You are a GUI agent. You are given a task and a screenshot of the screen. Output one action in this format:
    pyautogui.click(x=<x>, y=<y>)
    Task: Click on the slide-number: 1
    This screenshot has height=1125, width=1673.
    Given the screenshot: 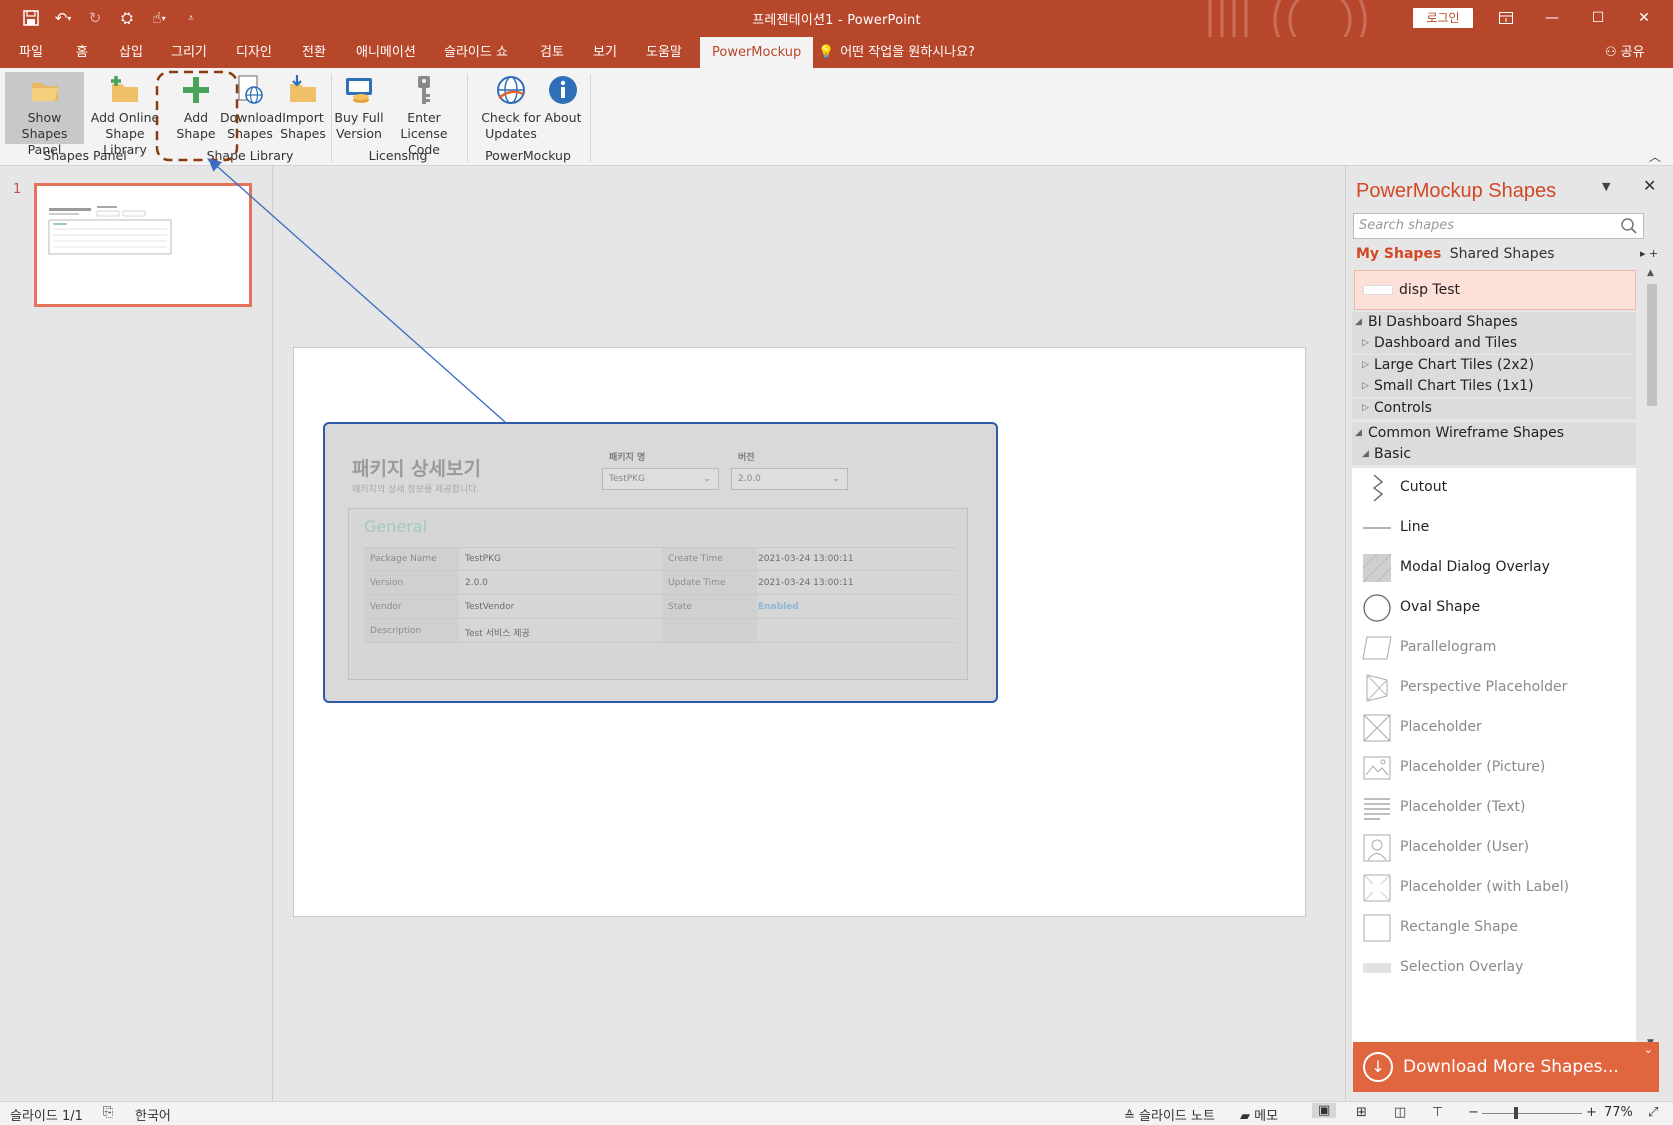 What is the action you would take?
    pyautogui.click(x=17, y=189)
    